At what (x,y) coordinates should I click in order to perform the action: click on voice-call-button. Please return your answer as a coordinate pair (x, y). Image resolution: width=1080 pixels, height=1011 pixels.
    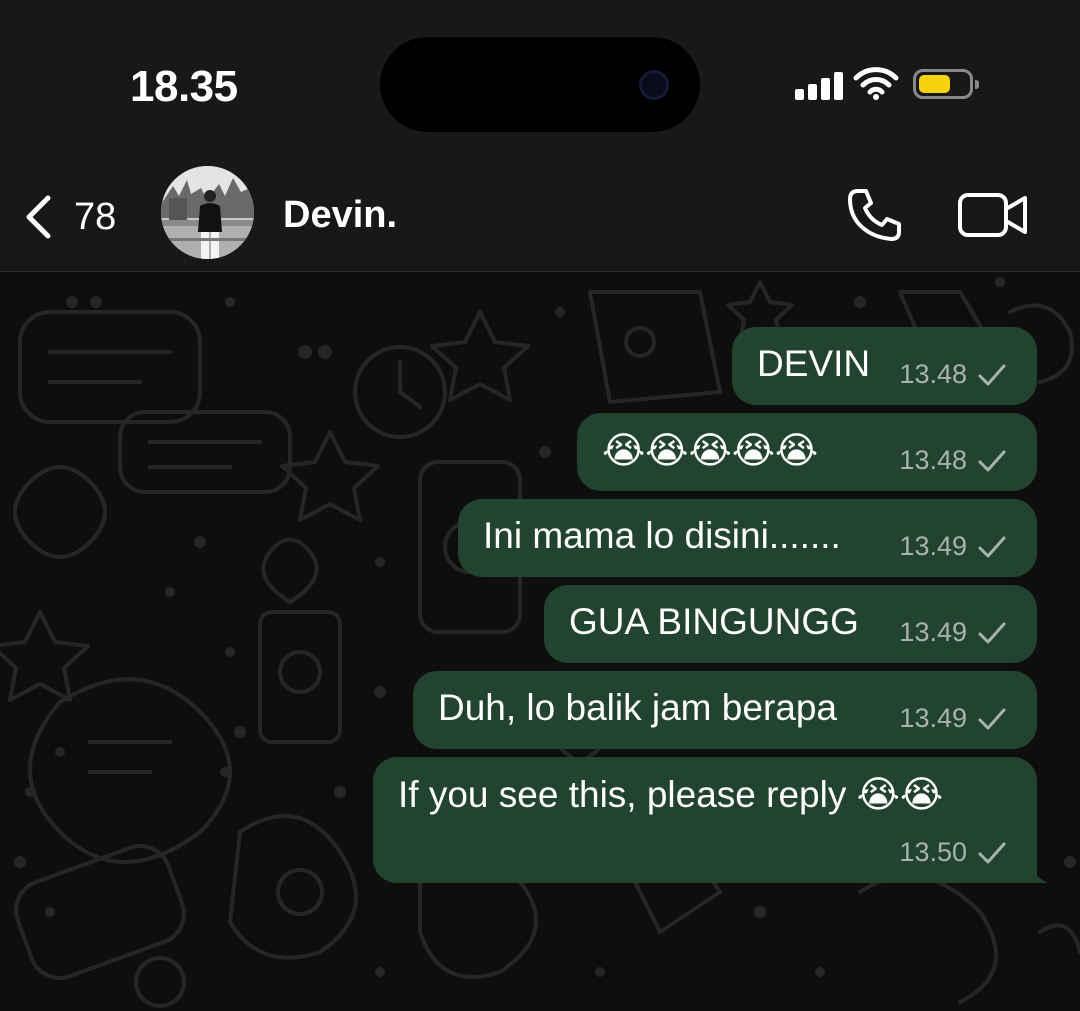
    Looking at the image, I should click on (875, 217).